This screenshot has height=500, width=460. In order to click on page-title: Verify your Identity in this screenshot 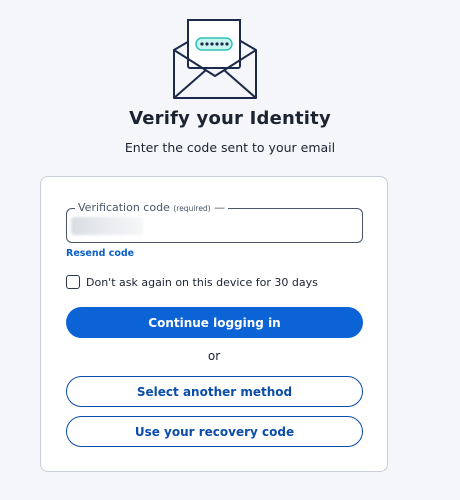, I will do `click(230, 118)`.